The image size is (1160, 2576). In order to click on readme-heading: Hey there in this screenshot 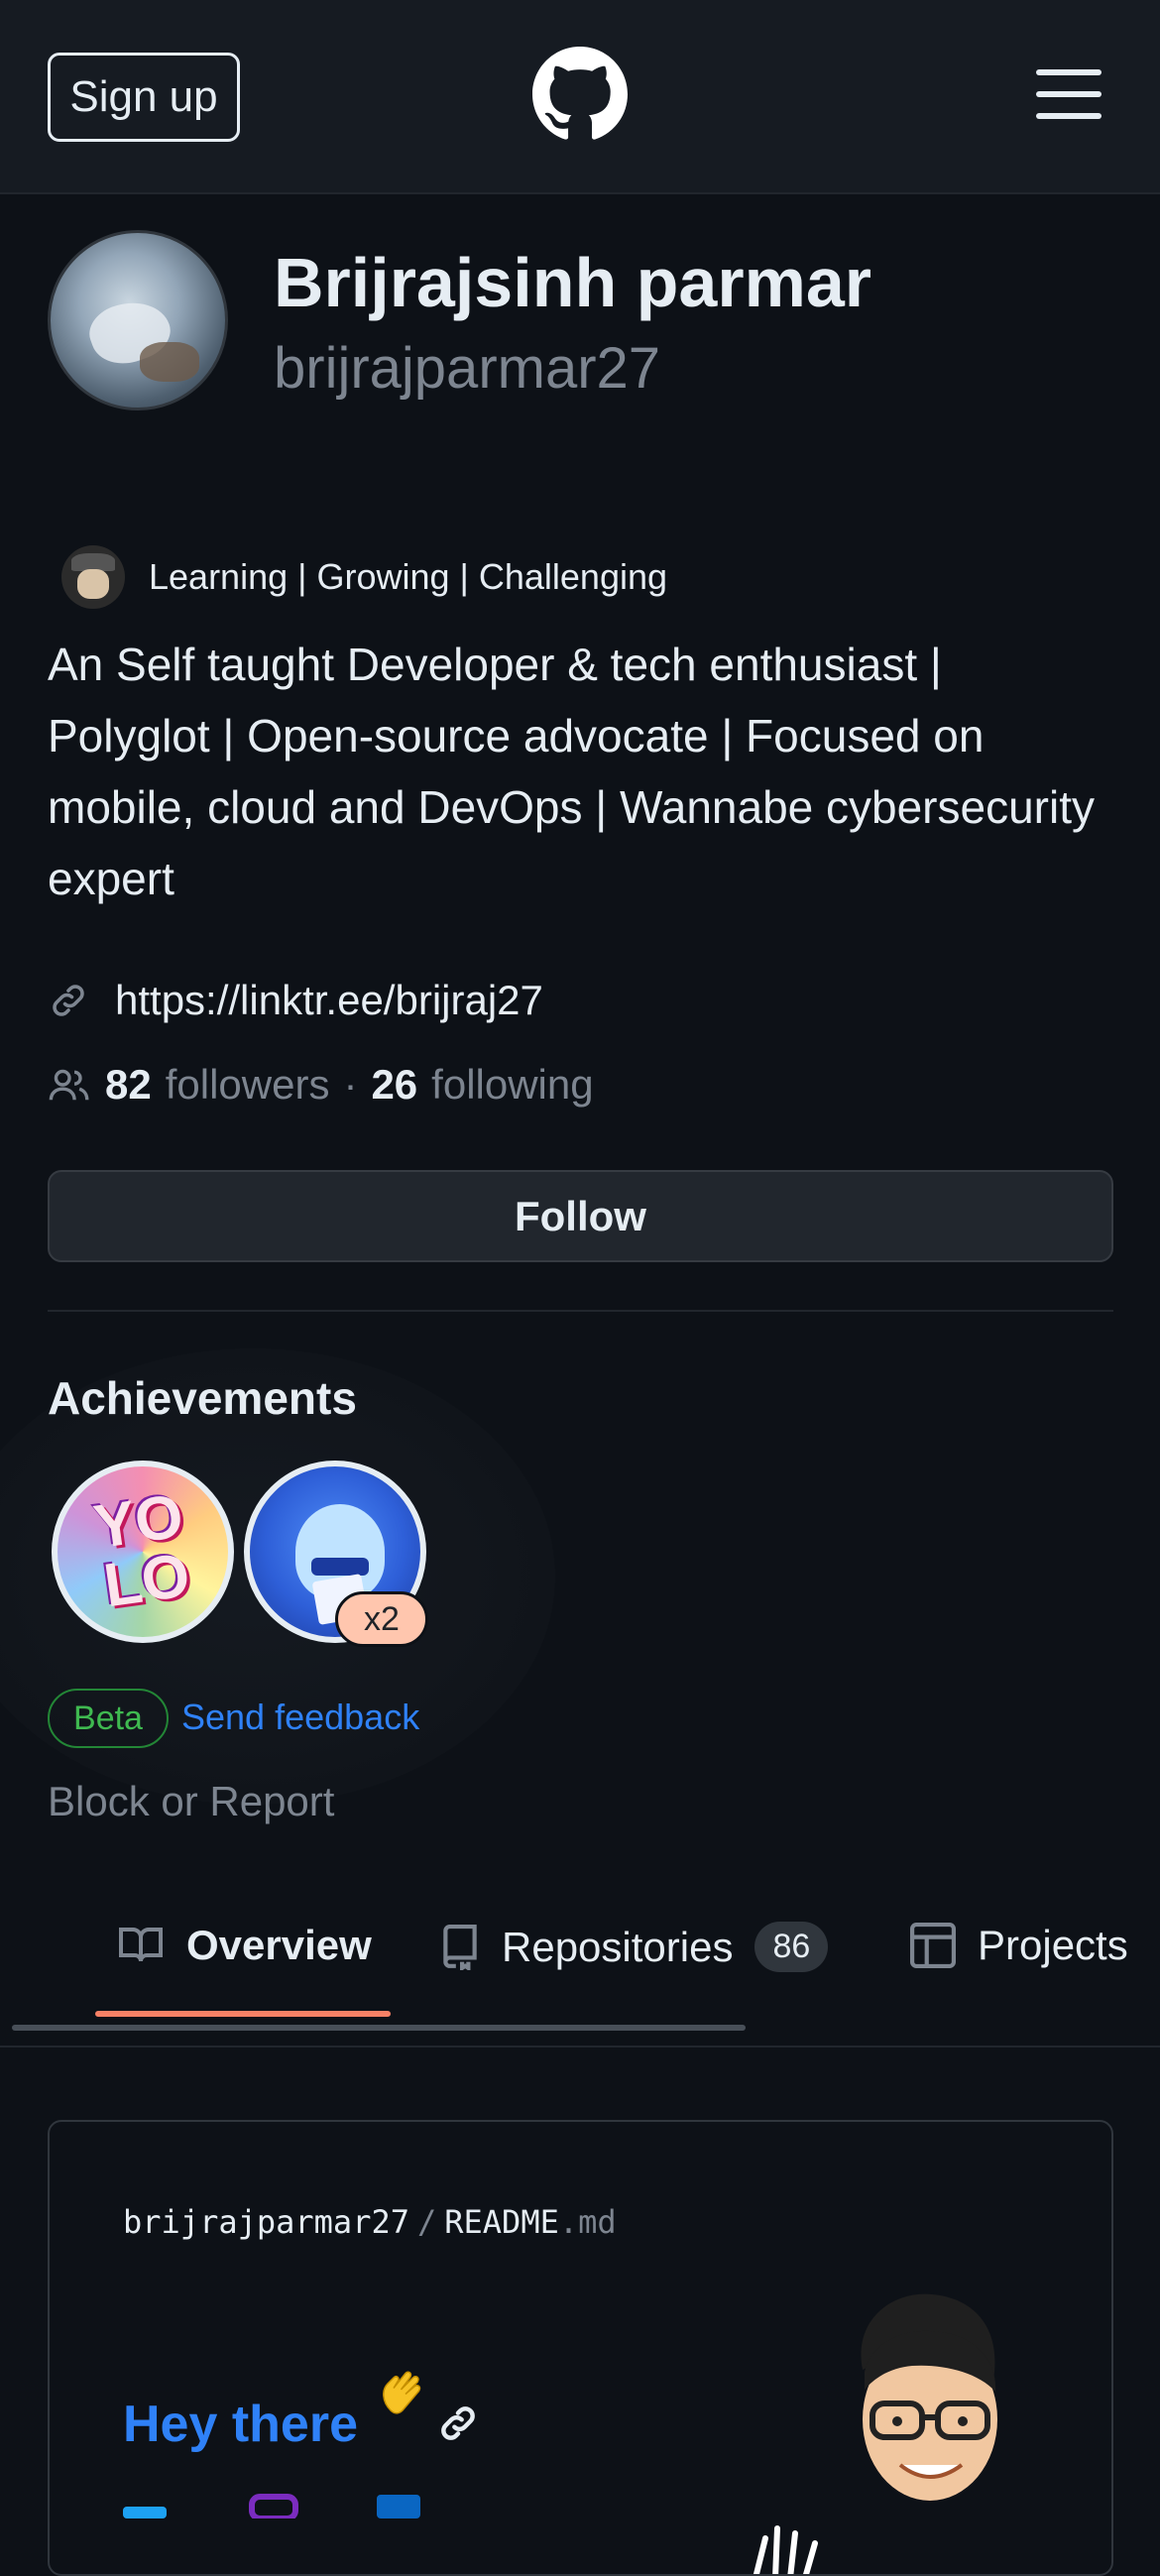, I will do `click(240, 2424)`.